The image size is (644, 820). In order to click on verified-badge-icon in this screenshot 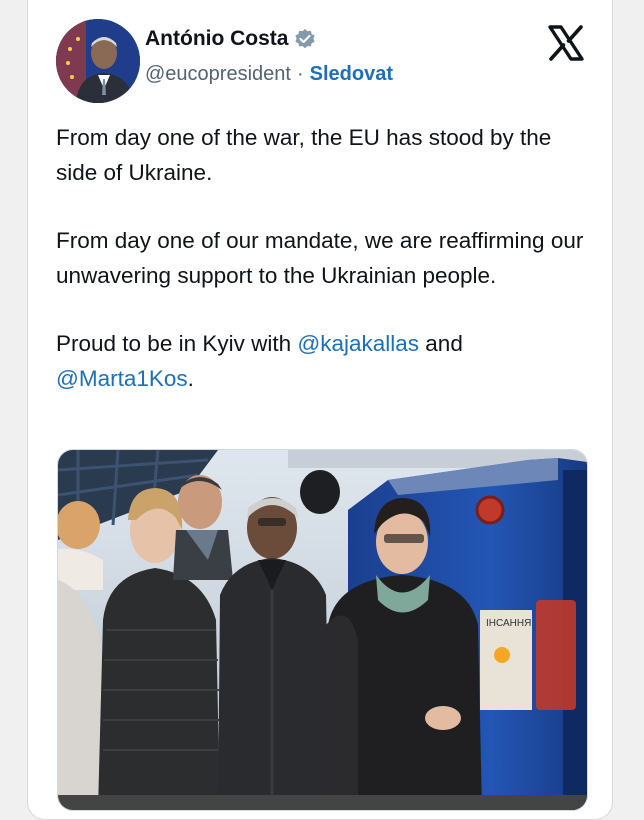, I will do `click(305, 39)`.